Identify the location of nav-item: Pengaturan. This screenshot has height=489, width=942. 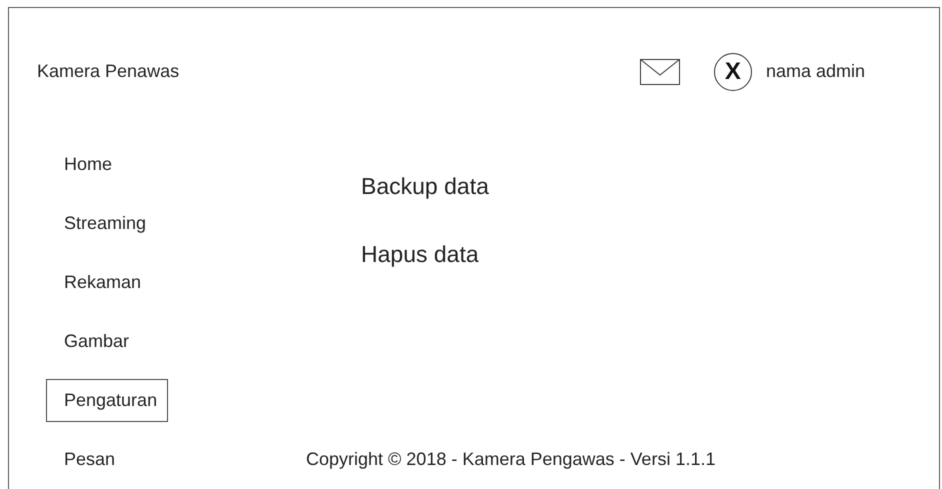
(107, 400).